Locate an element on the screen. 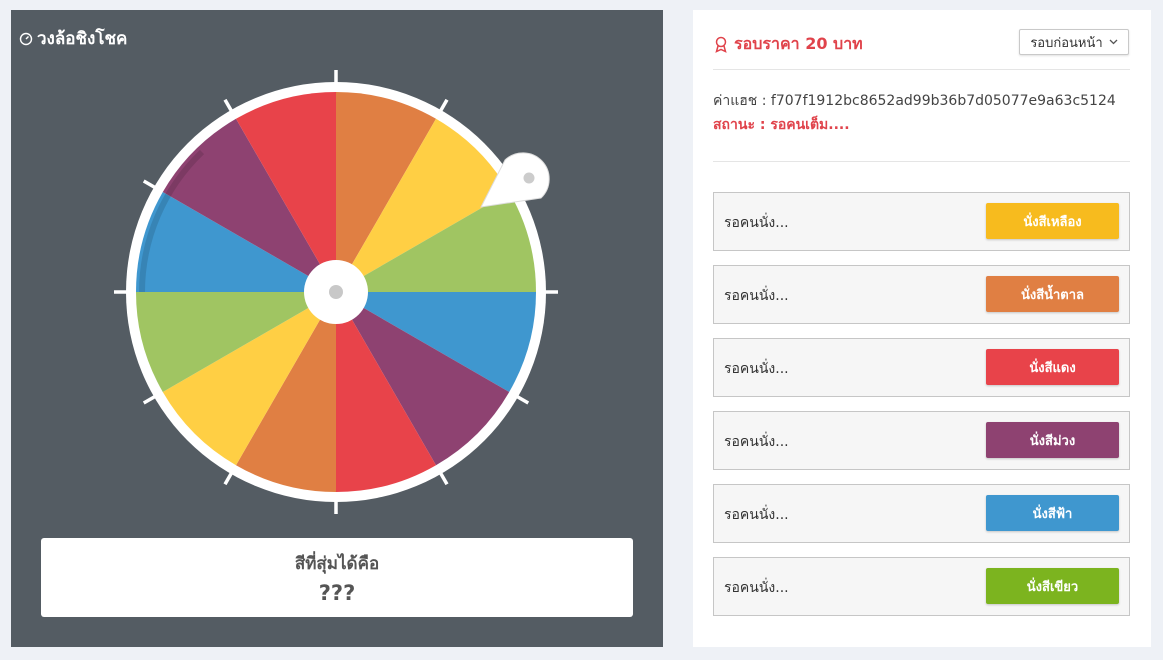  seat-row: รอคนนั่ง... นั่งสีเขียว is located at coordinates (921, 586).